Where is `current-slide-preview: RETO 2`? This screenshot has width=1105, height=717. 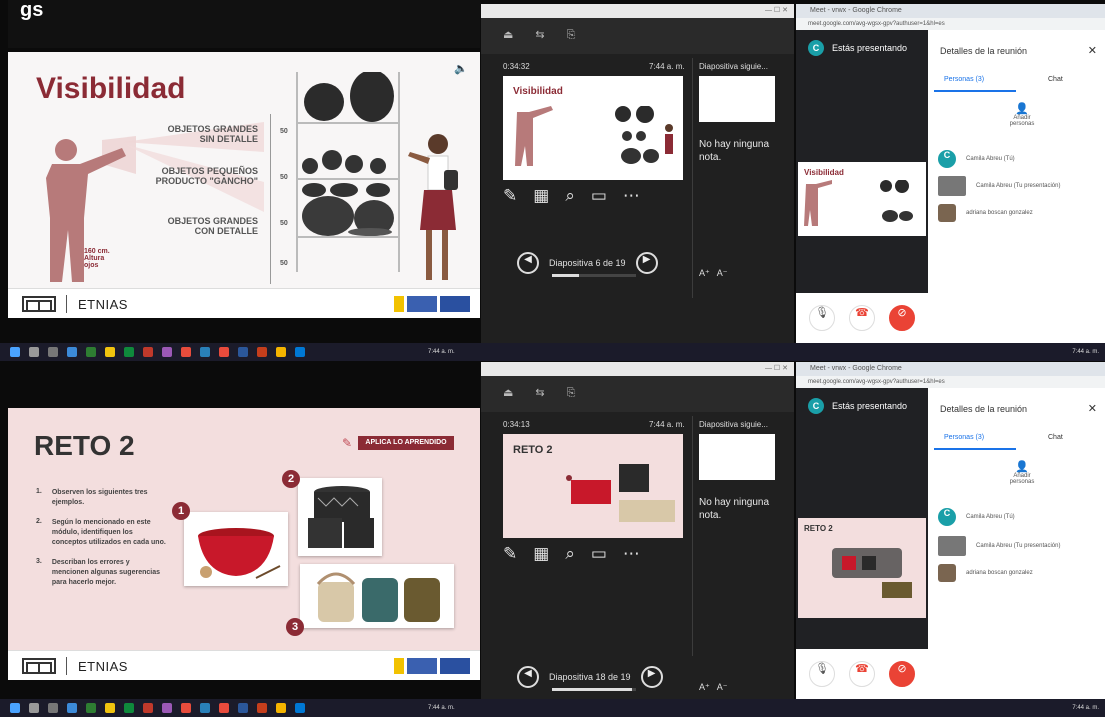 current-slide-preview: RETO 2 is located at coordinates (593, 486).